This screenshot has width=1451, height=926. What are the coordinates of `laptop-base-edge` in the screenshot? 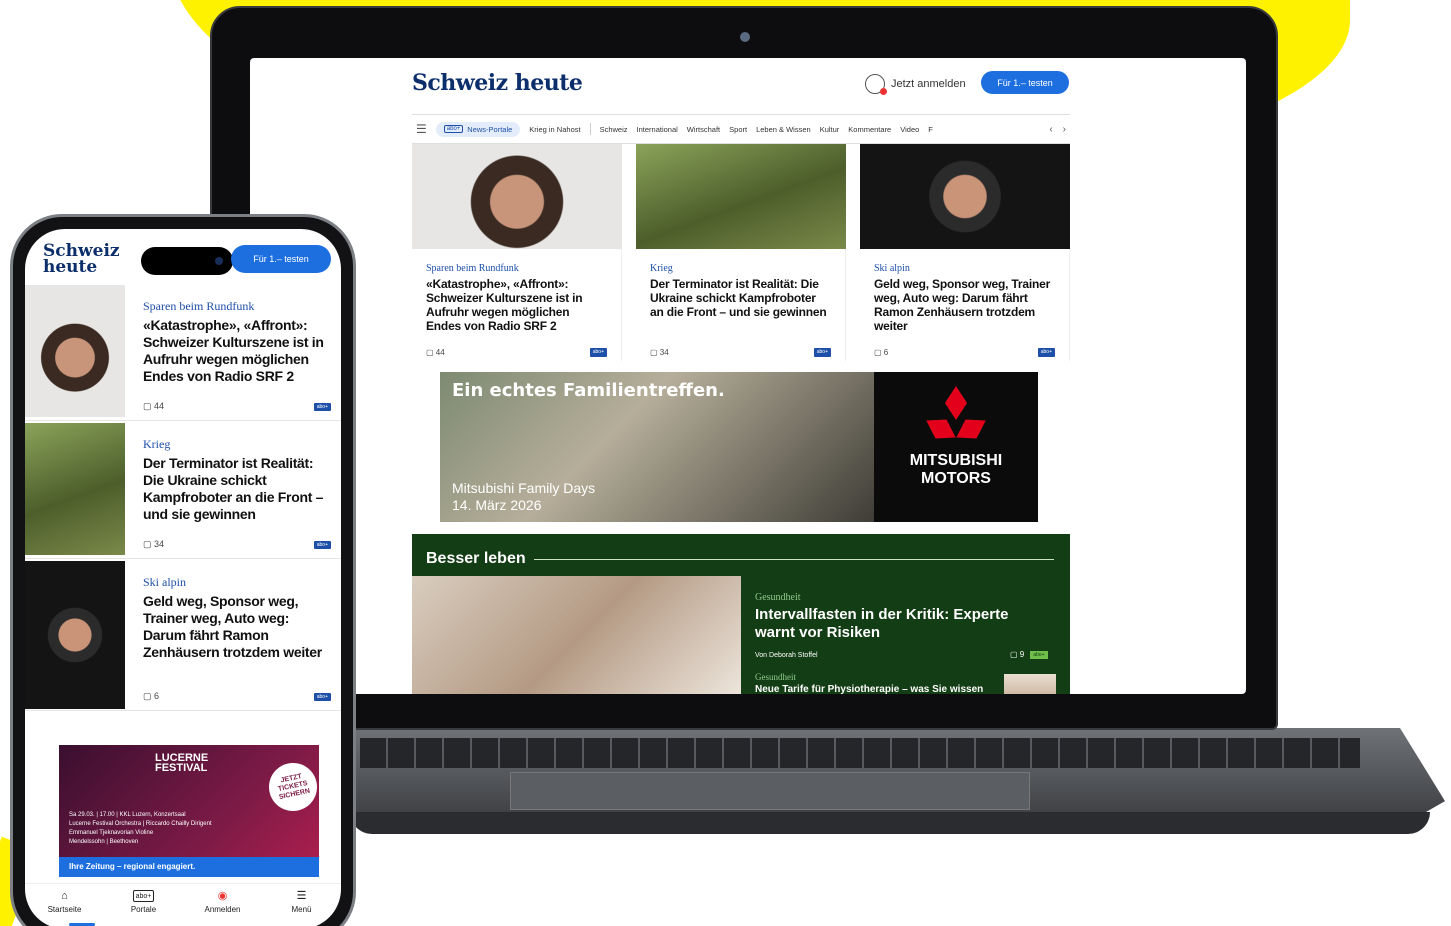 It's located at (890, 823).